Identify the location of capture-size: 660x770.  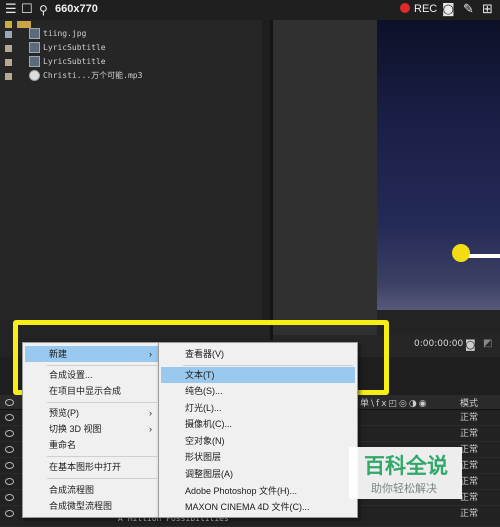
(76, 9).